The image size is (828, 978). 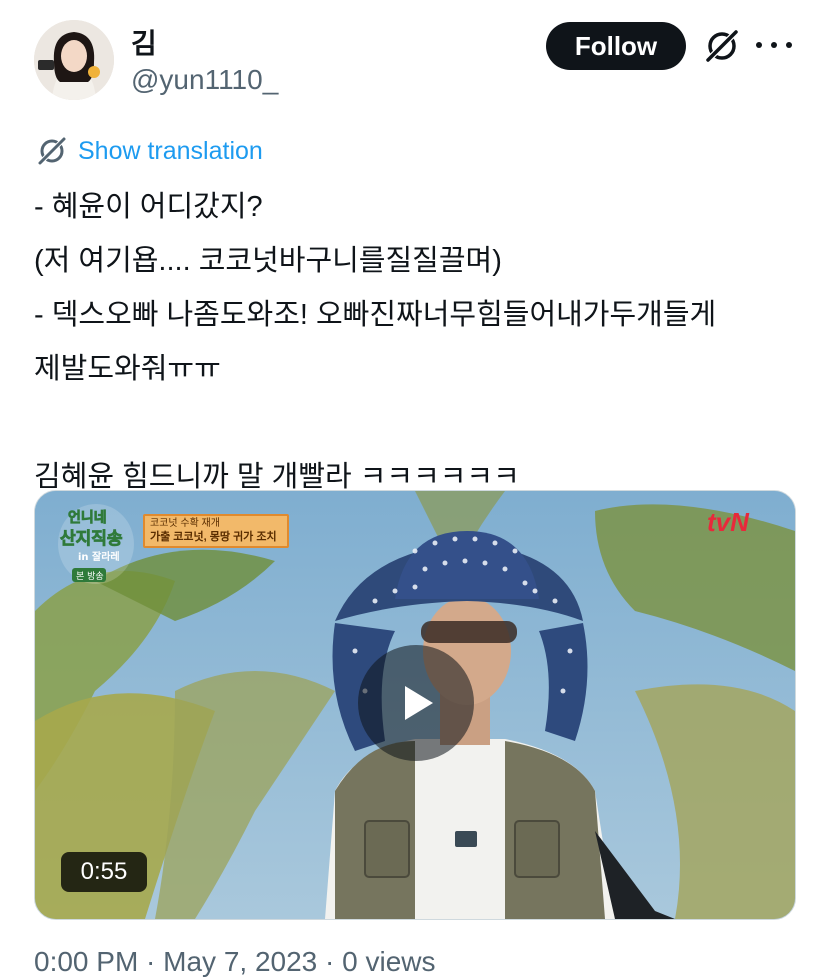 What do you see at coordinates (87, 517) in the screenshot?
I see `show-logo-line1: 언니네` at bounding box center [87, 517].